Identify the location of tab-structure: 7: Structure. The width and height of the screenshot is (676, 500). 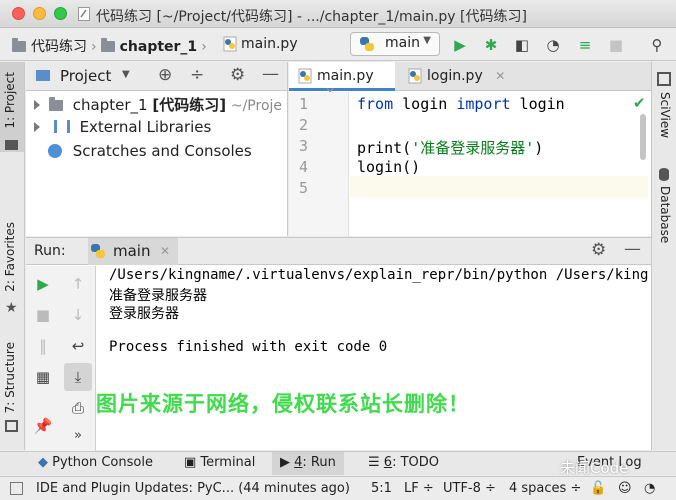
(10, 377).